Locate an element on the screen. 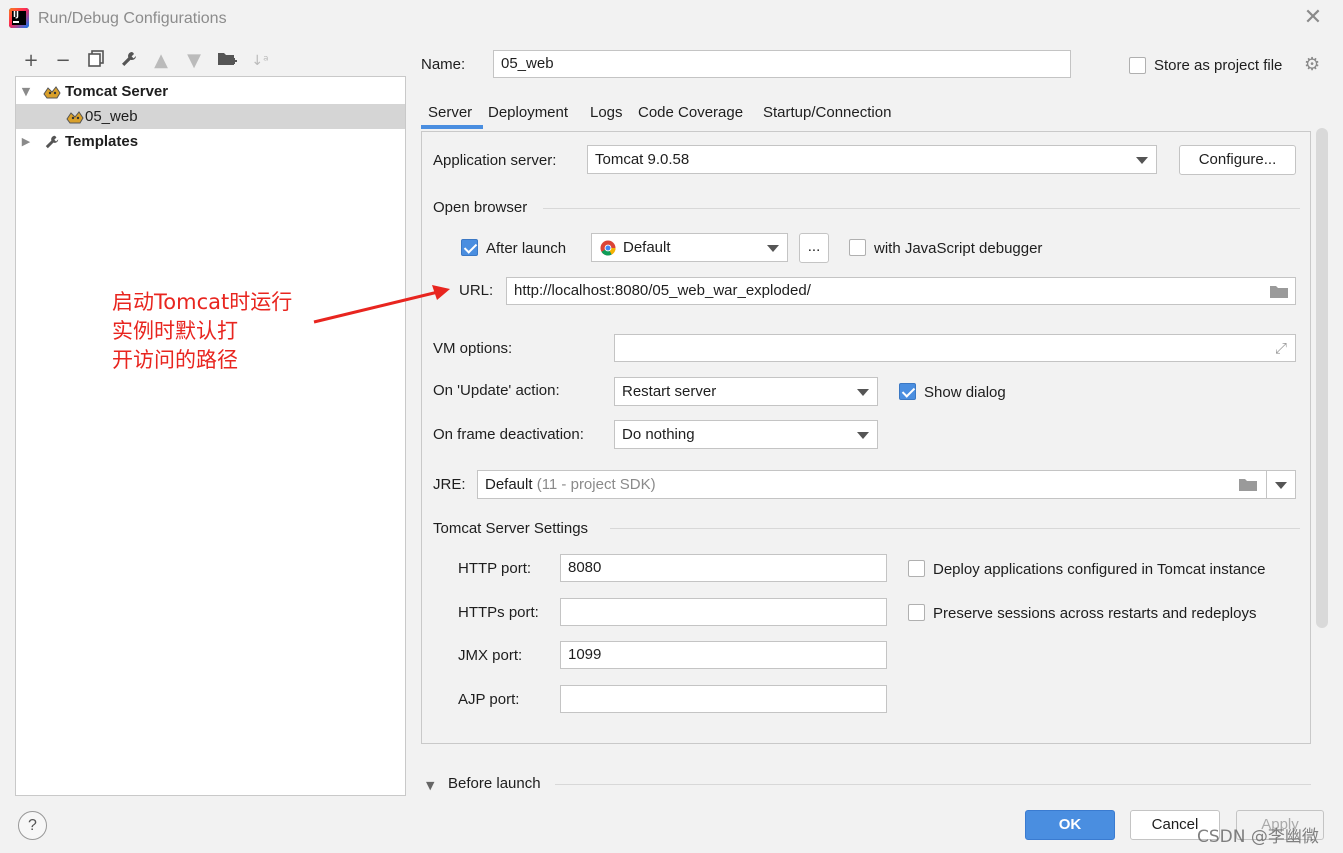  http-port-label: HTTP port: is located at coordinates (495, 568).